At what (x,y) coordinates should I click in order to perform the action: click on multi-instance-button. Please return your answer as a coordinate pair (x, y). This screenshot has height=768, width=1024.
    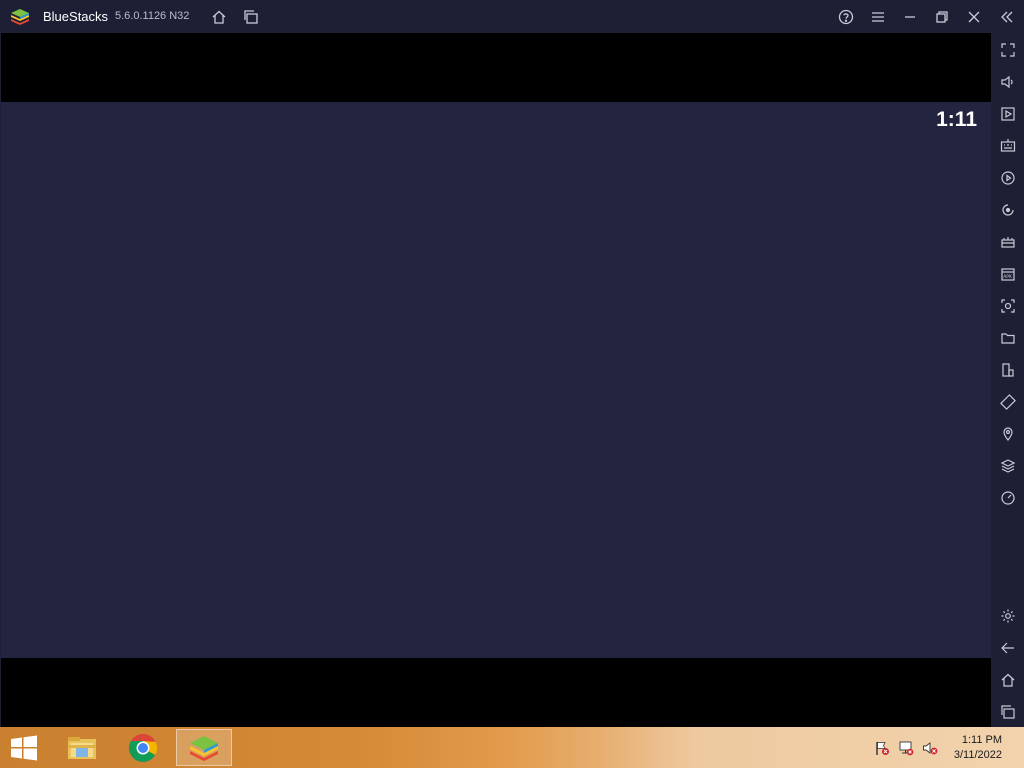
    Looking at the image, I should click on (251, 17).